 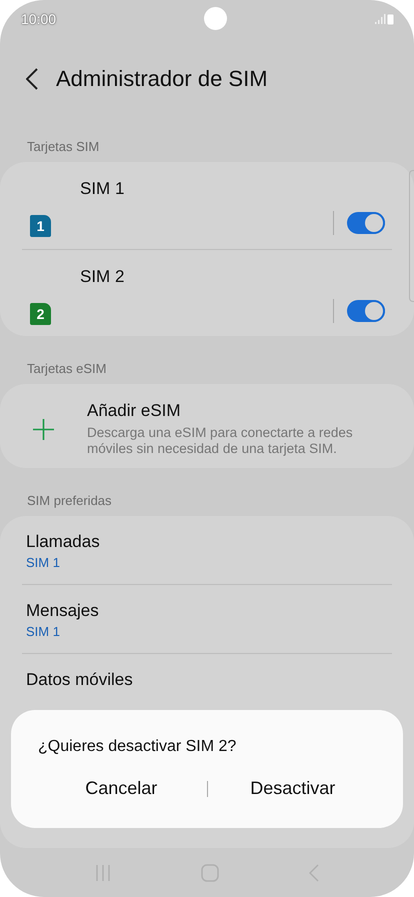 What do you see at coordinates (293, 788) in the screenshot?
I see `dialog-button: Desactivar` at bounding box center [293, 788].